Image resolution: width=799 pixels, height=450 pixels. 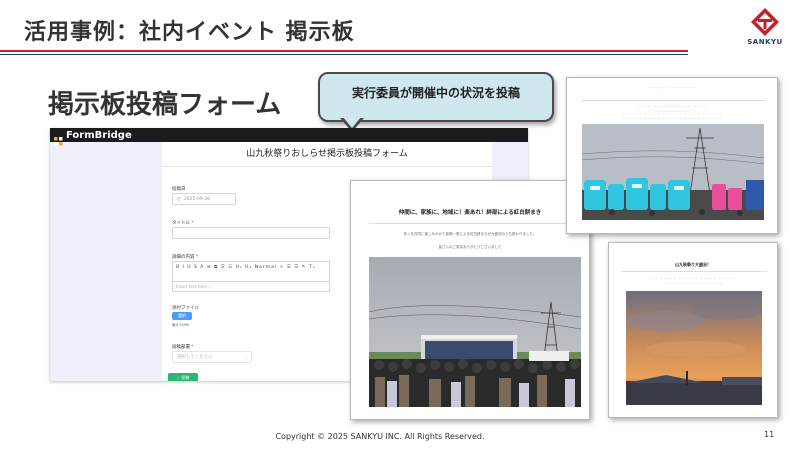 What do you see at coordinates (251, 233) in the screenshot?
I see `title-input` at bounding box center [251, 233].